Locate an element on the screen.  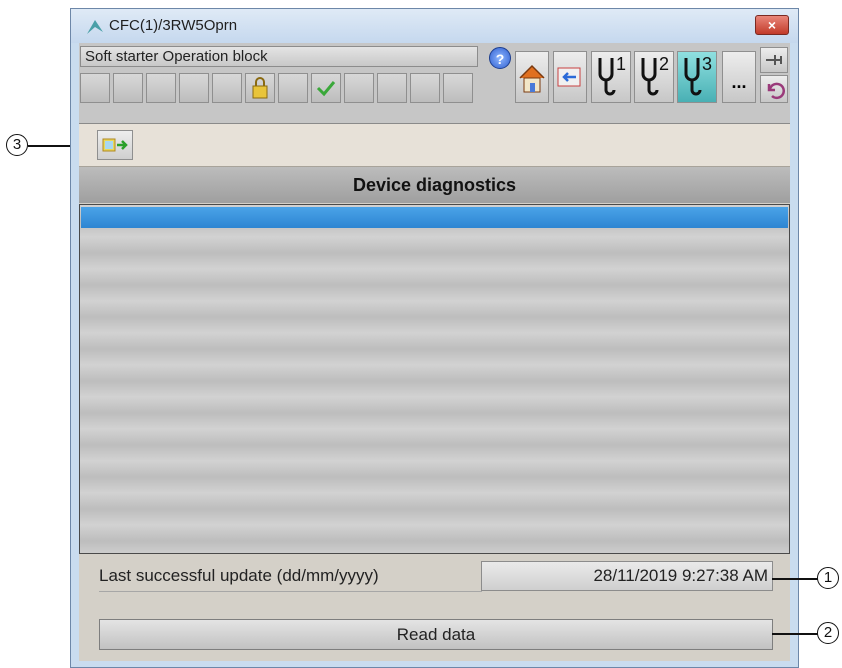
loop-number: 3 is located at coordinates (706, 64).